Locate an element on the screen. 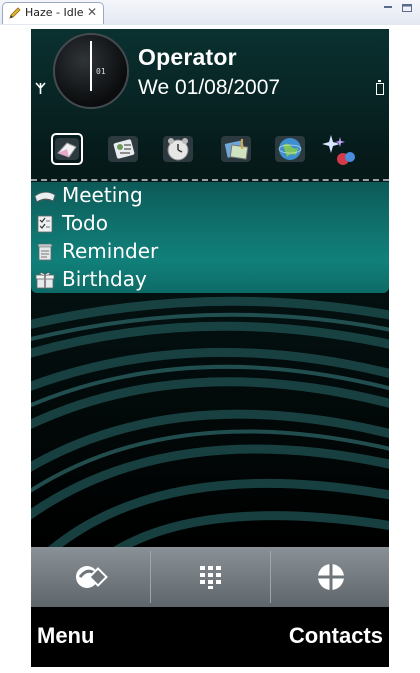 The height and width of the screenshot is (673, 420). birthday-gift-icon is located at coordinates (45, 280).